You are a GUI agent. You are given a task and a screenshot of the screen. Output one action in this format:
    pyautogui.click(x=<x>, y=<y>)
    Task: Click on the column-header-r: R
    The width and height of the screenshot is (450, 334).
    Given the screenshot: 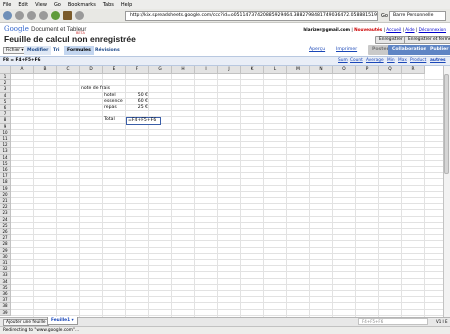 What is the action you would take?
    pyautogui.click(x=413, y=70)
    